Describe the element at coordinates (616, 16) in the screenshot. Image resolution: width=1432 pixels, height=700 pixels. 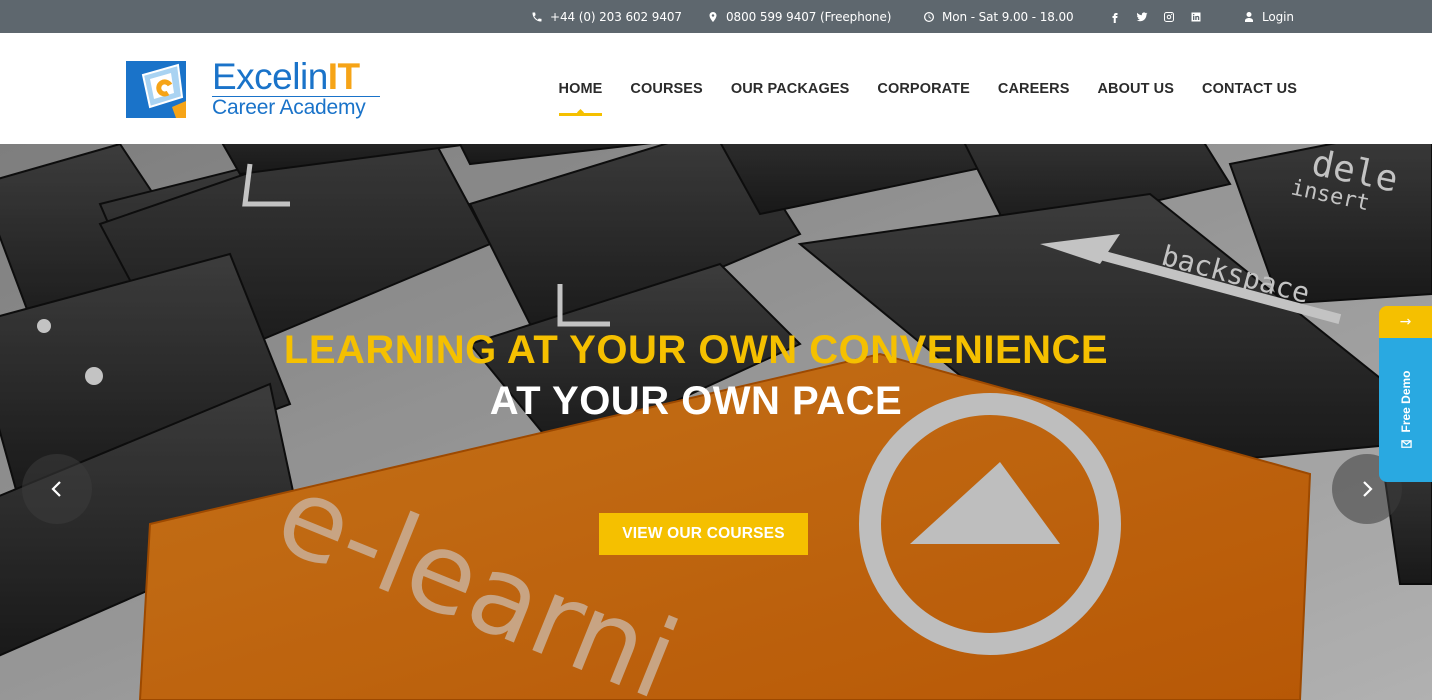
I see `phone-number: +44 (0) 203 602 9407` at that location.